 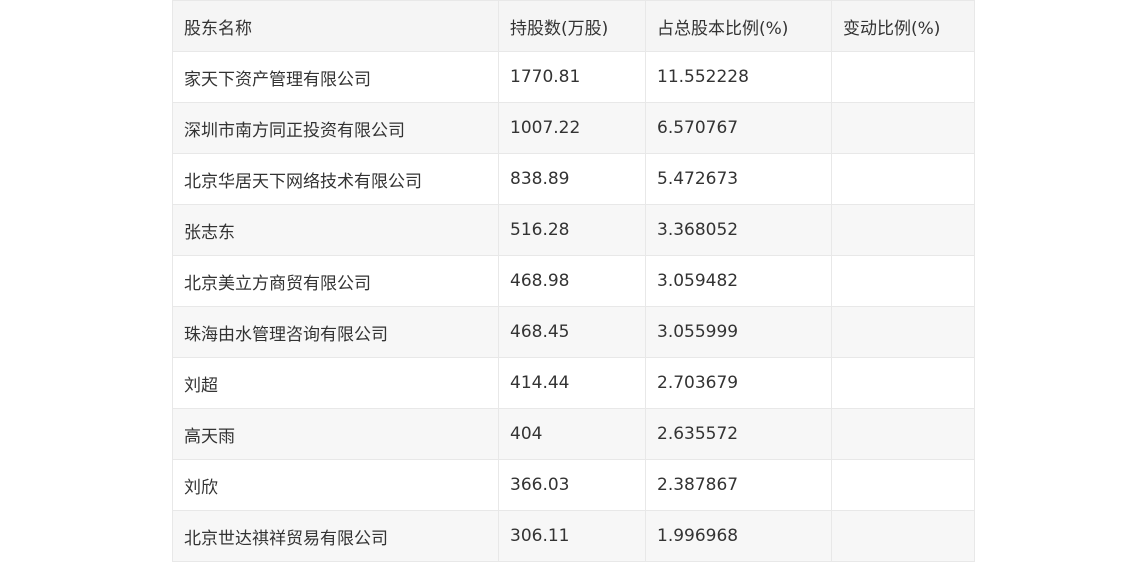 I want to click on cell-shareholder-name: 家天下资产管理有限公司, so click(x=335, y=77).